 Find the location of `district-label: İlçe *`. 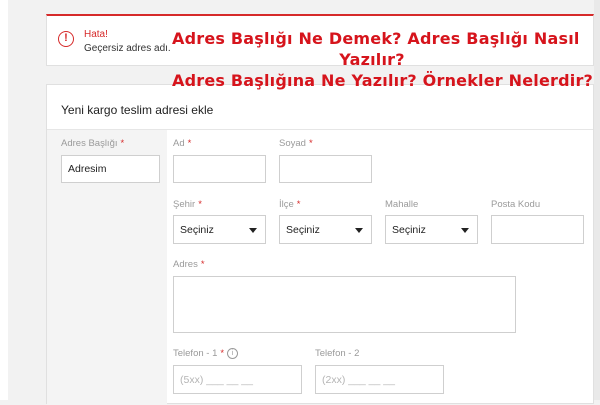

district-label: İlçe * is located at coordinates (290, 204).